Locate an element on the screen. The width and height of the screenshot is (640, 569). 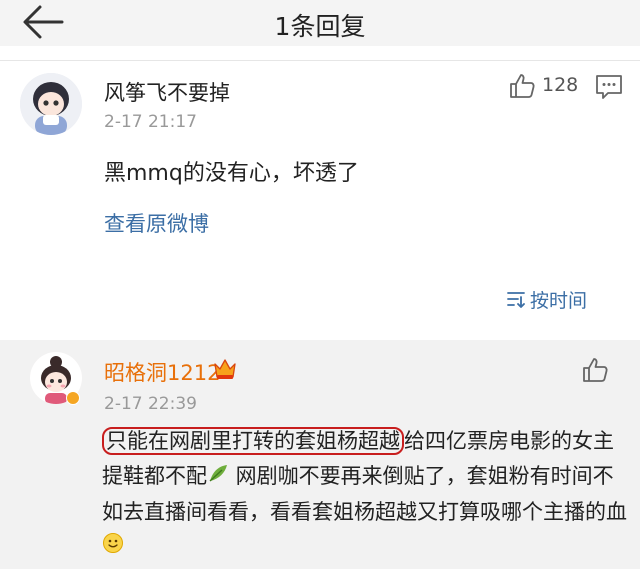
reply-timestamp: 2-17 22:39 is located at coordinates (150, 404).